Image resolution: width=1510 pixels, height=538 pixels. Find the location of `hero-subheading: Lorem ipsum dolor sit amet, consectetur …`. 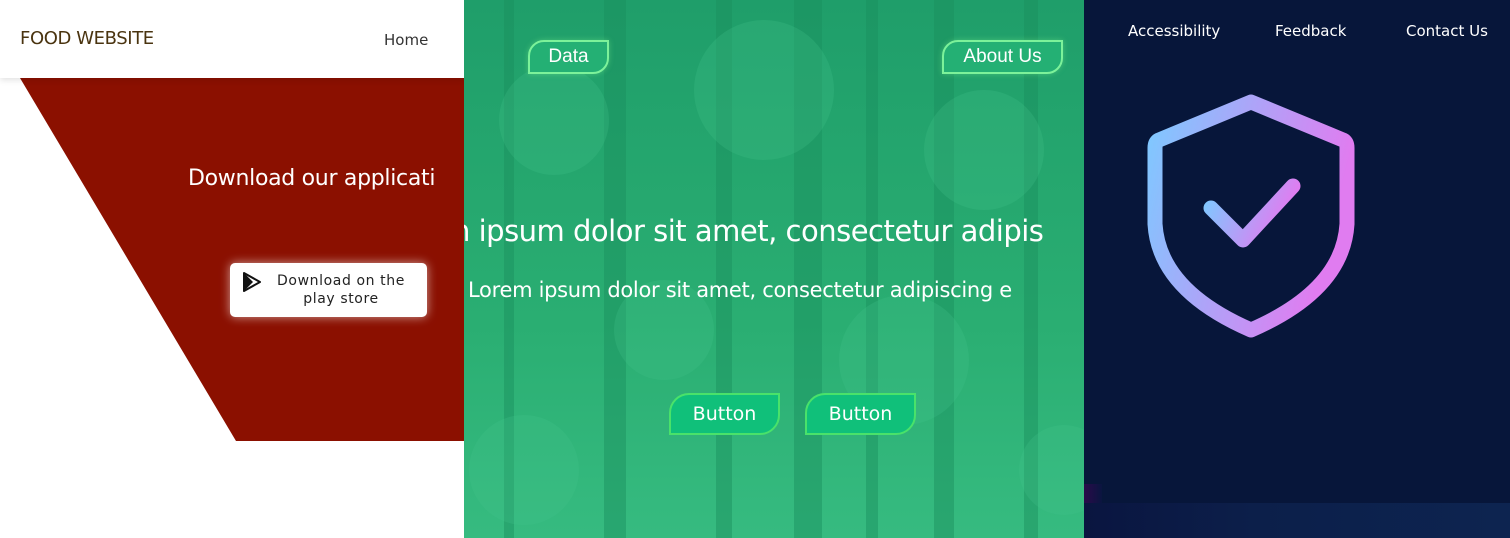

hero-subheading: Lorem ipsum dolor sit amet, consectetur … is located at coordinates (740, 290).